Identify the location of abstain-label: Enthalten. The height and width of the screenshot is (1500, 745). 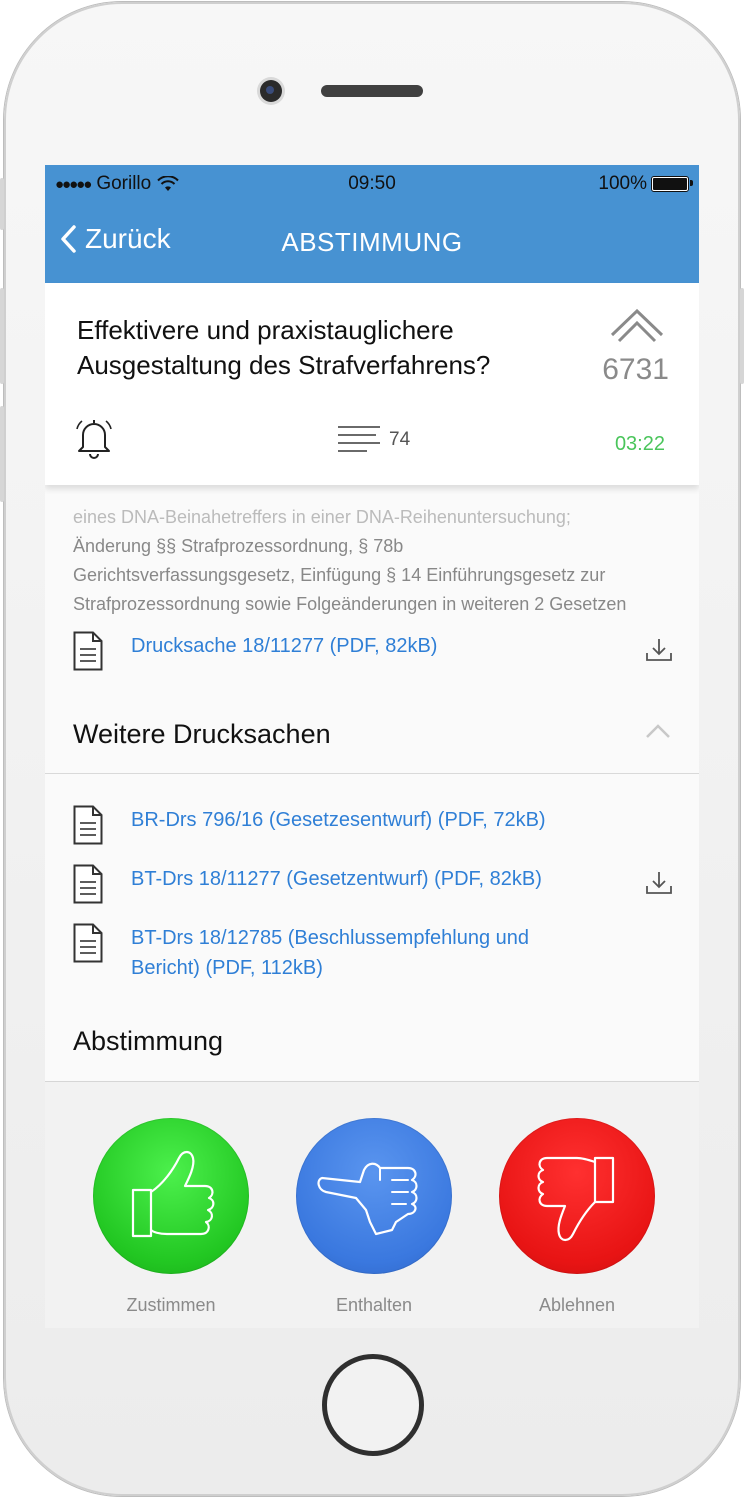
(374, 1305).